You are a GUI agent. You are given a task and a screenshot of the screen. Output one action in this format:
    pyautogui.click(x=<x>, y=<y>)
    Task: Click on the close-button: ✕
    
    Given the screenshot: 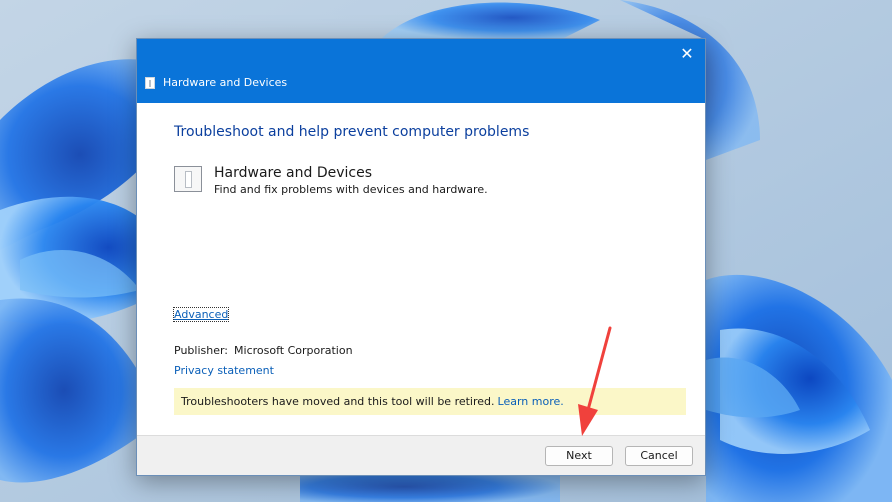 What is the action you would take?
    pyautogui.click(x=687, y=54)
    